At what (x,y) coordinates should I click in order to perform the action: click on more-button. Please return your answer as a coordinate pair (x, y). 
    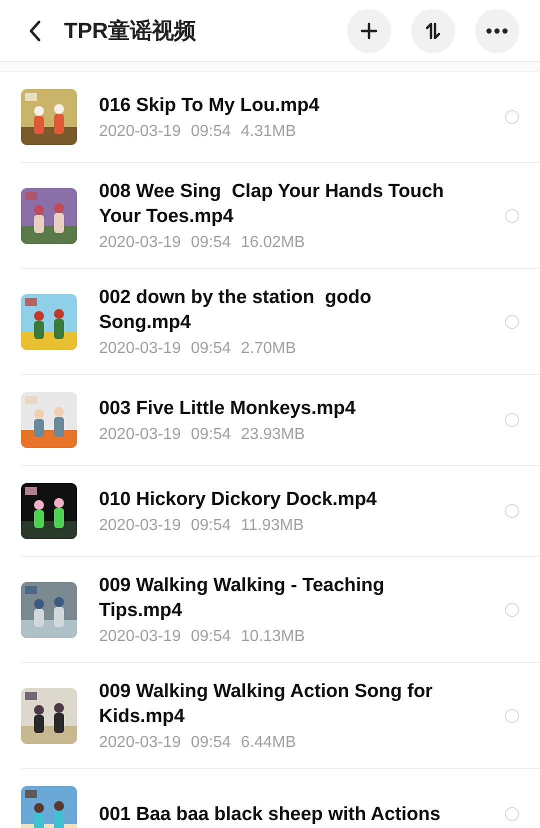
    Looking at the image, I should click on (497, 30).